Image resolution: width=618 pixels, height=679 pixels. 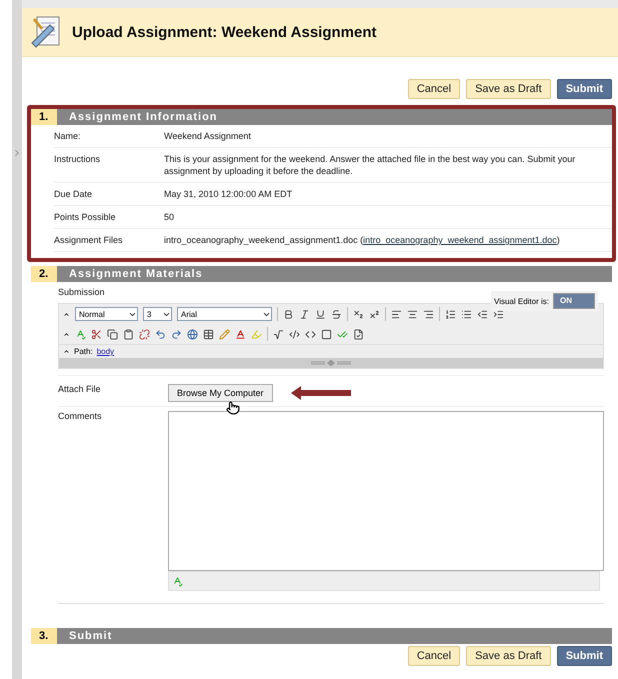 What do you see at coordinates (466, 314) in the screenshot?
I see `bullet-list-icon` at bounding box center [466, 314].